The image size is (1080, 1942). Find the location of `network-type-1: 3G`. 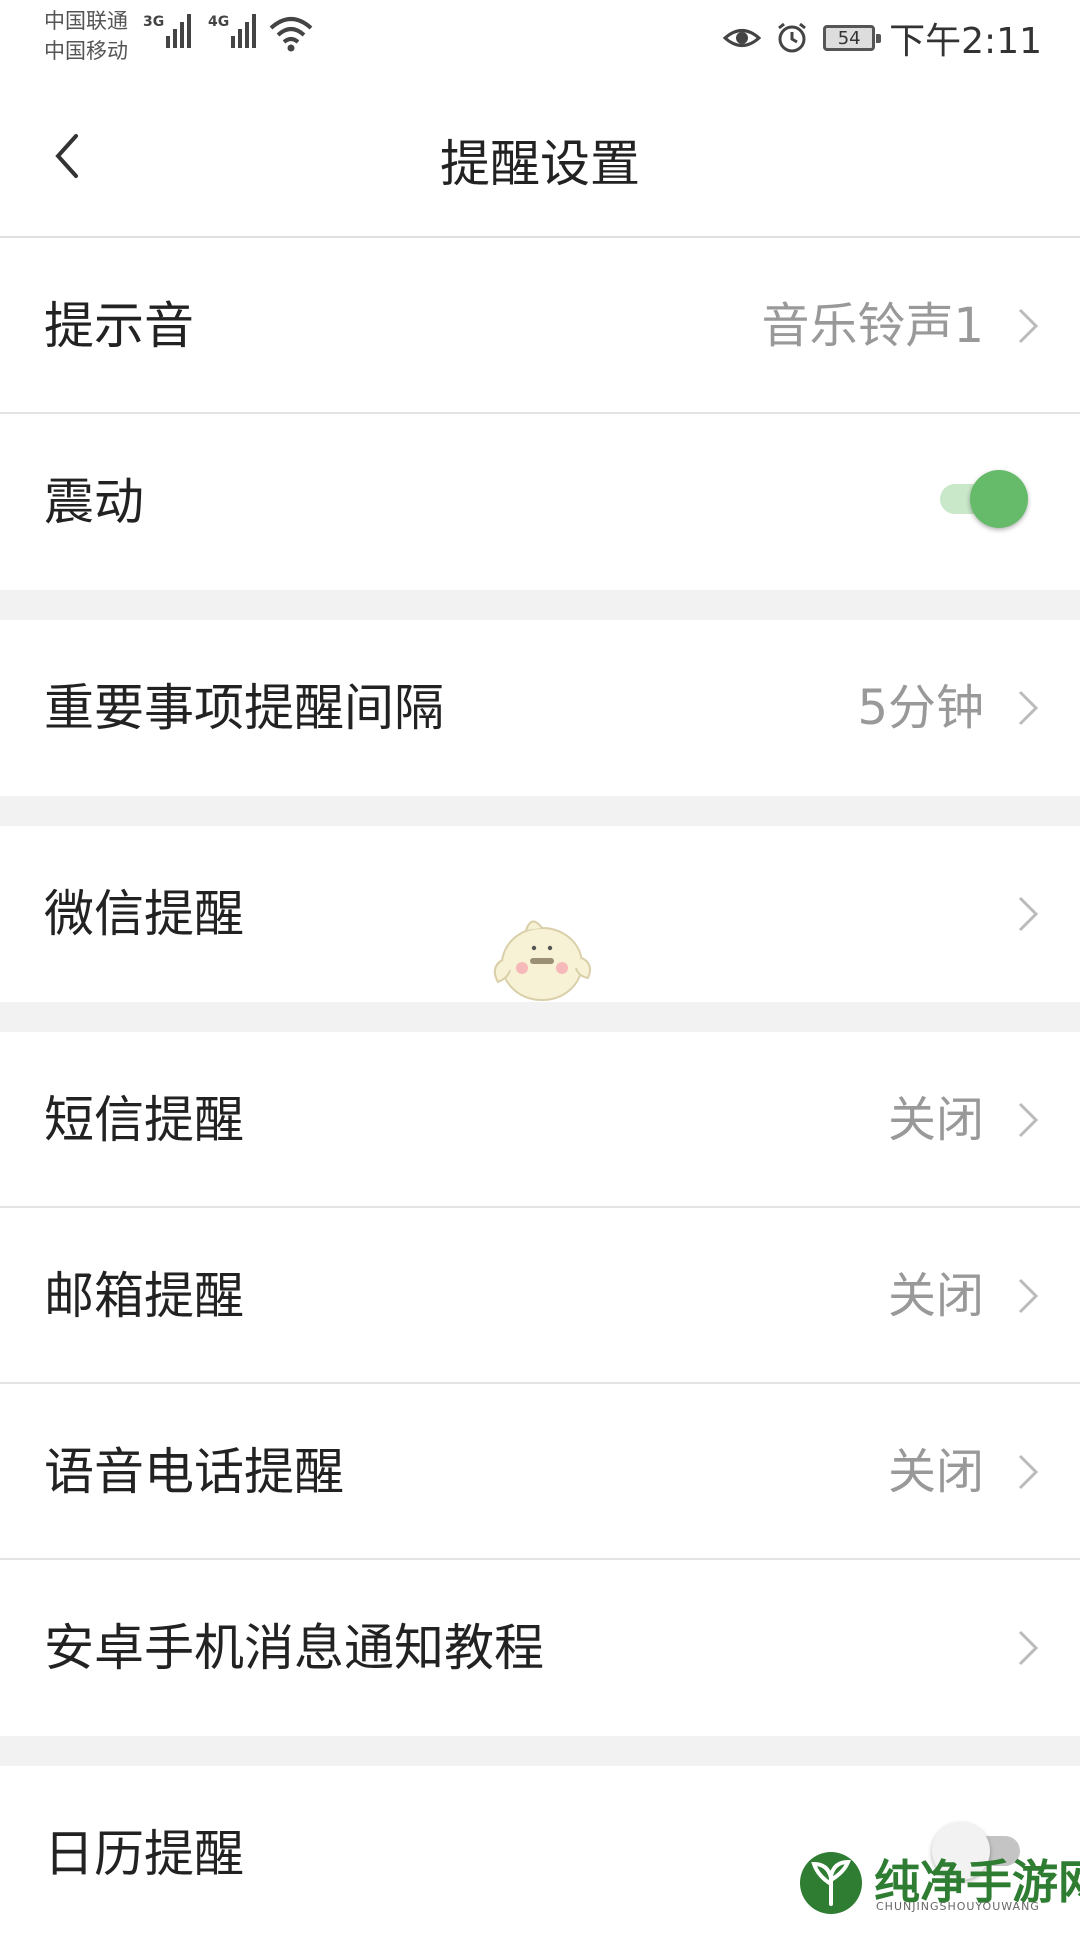

network-type-1: 3G is located at coordinates (154, 22).